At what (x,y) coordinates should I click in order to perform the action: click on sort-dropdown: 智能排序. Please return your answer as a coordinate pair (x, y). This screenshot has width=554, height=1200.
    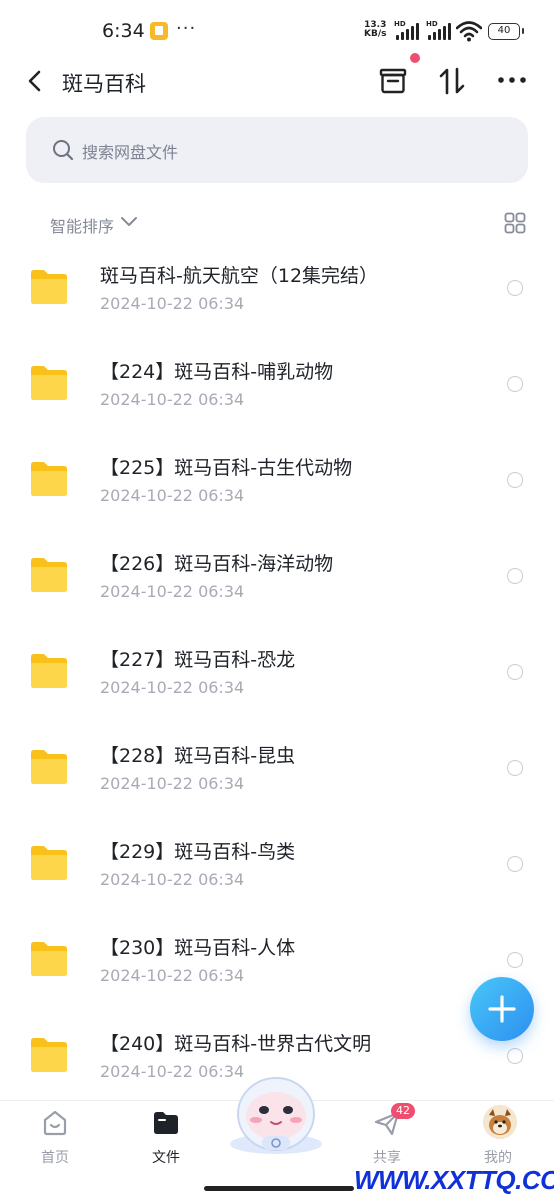
    Looking at the image, I should click on (82, 225).